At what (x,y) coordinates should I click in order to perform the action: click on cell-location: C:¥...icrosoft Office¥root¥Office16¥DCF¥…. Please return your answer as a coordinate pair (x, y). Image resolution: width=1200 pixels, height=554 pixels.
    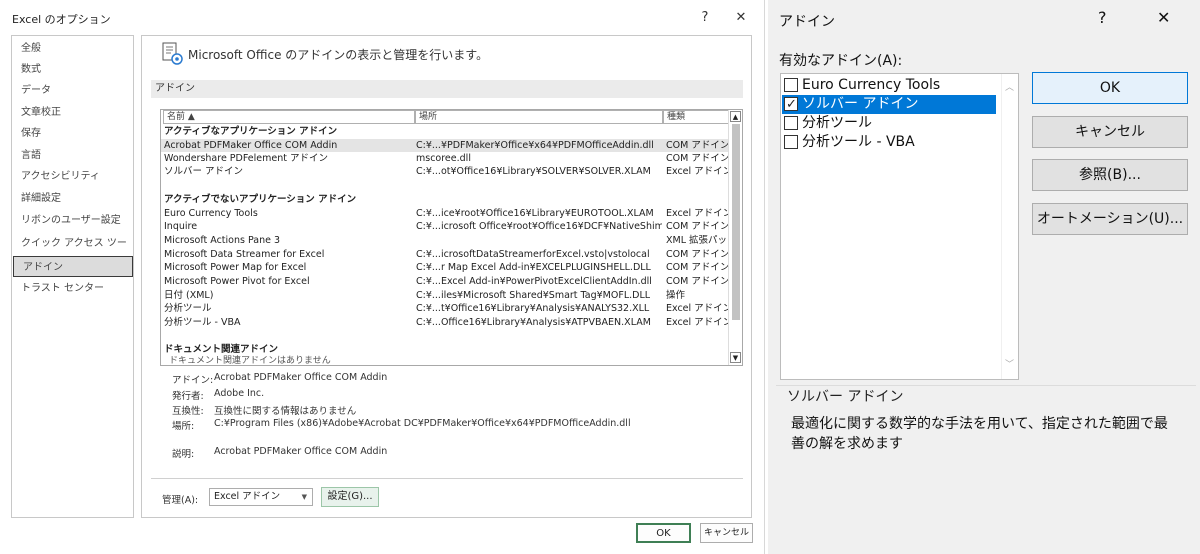
    Looking at the image, I should click on (539, 226).